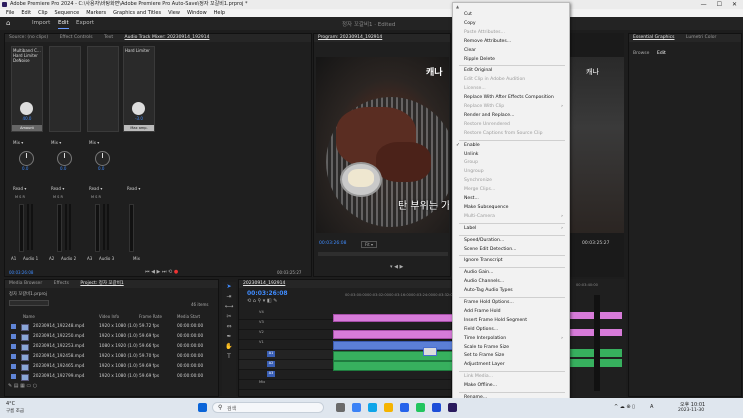 The width and height of the screenshot is (743, 418). Describe the element at coordinates (57, 188) in the screenshot. I see `automation-dropdown-2: Read ▾` at that location.